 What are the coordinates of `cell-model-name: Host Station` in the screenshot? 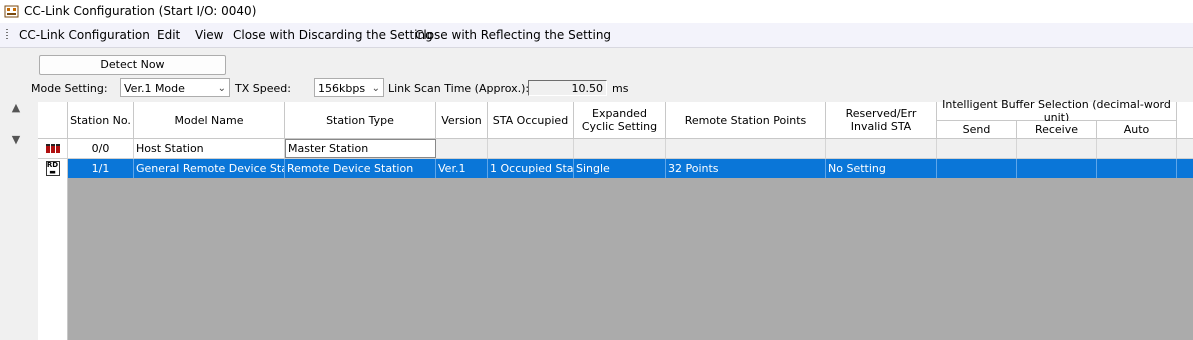 It's located at (209, 148).